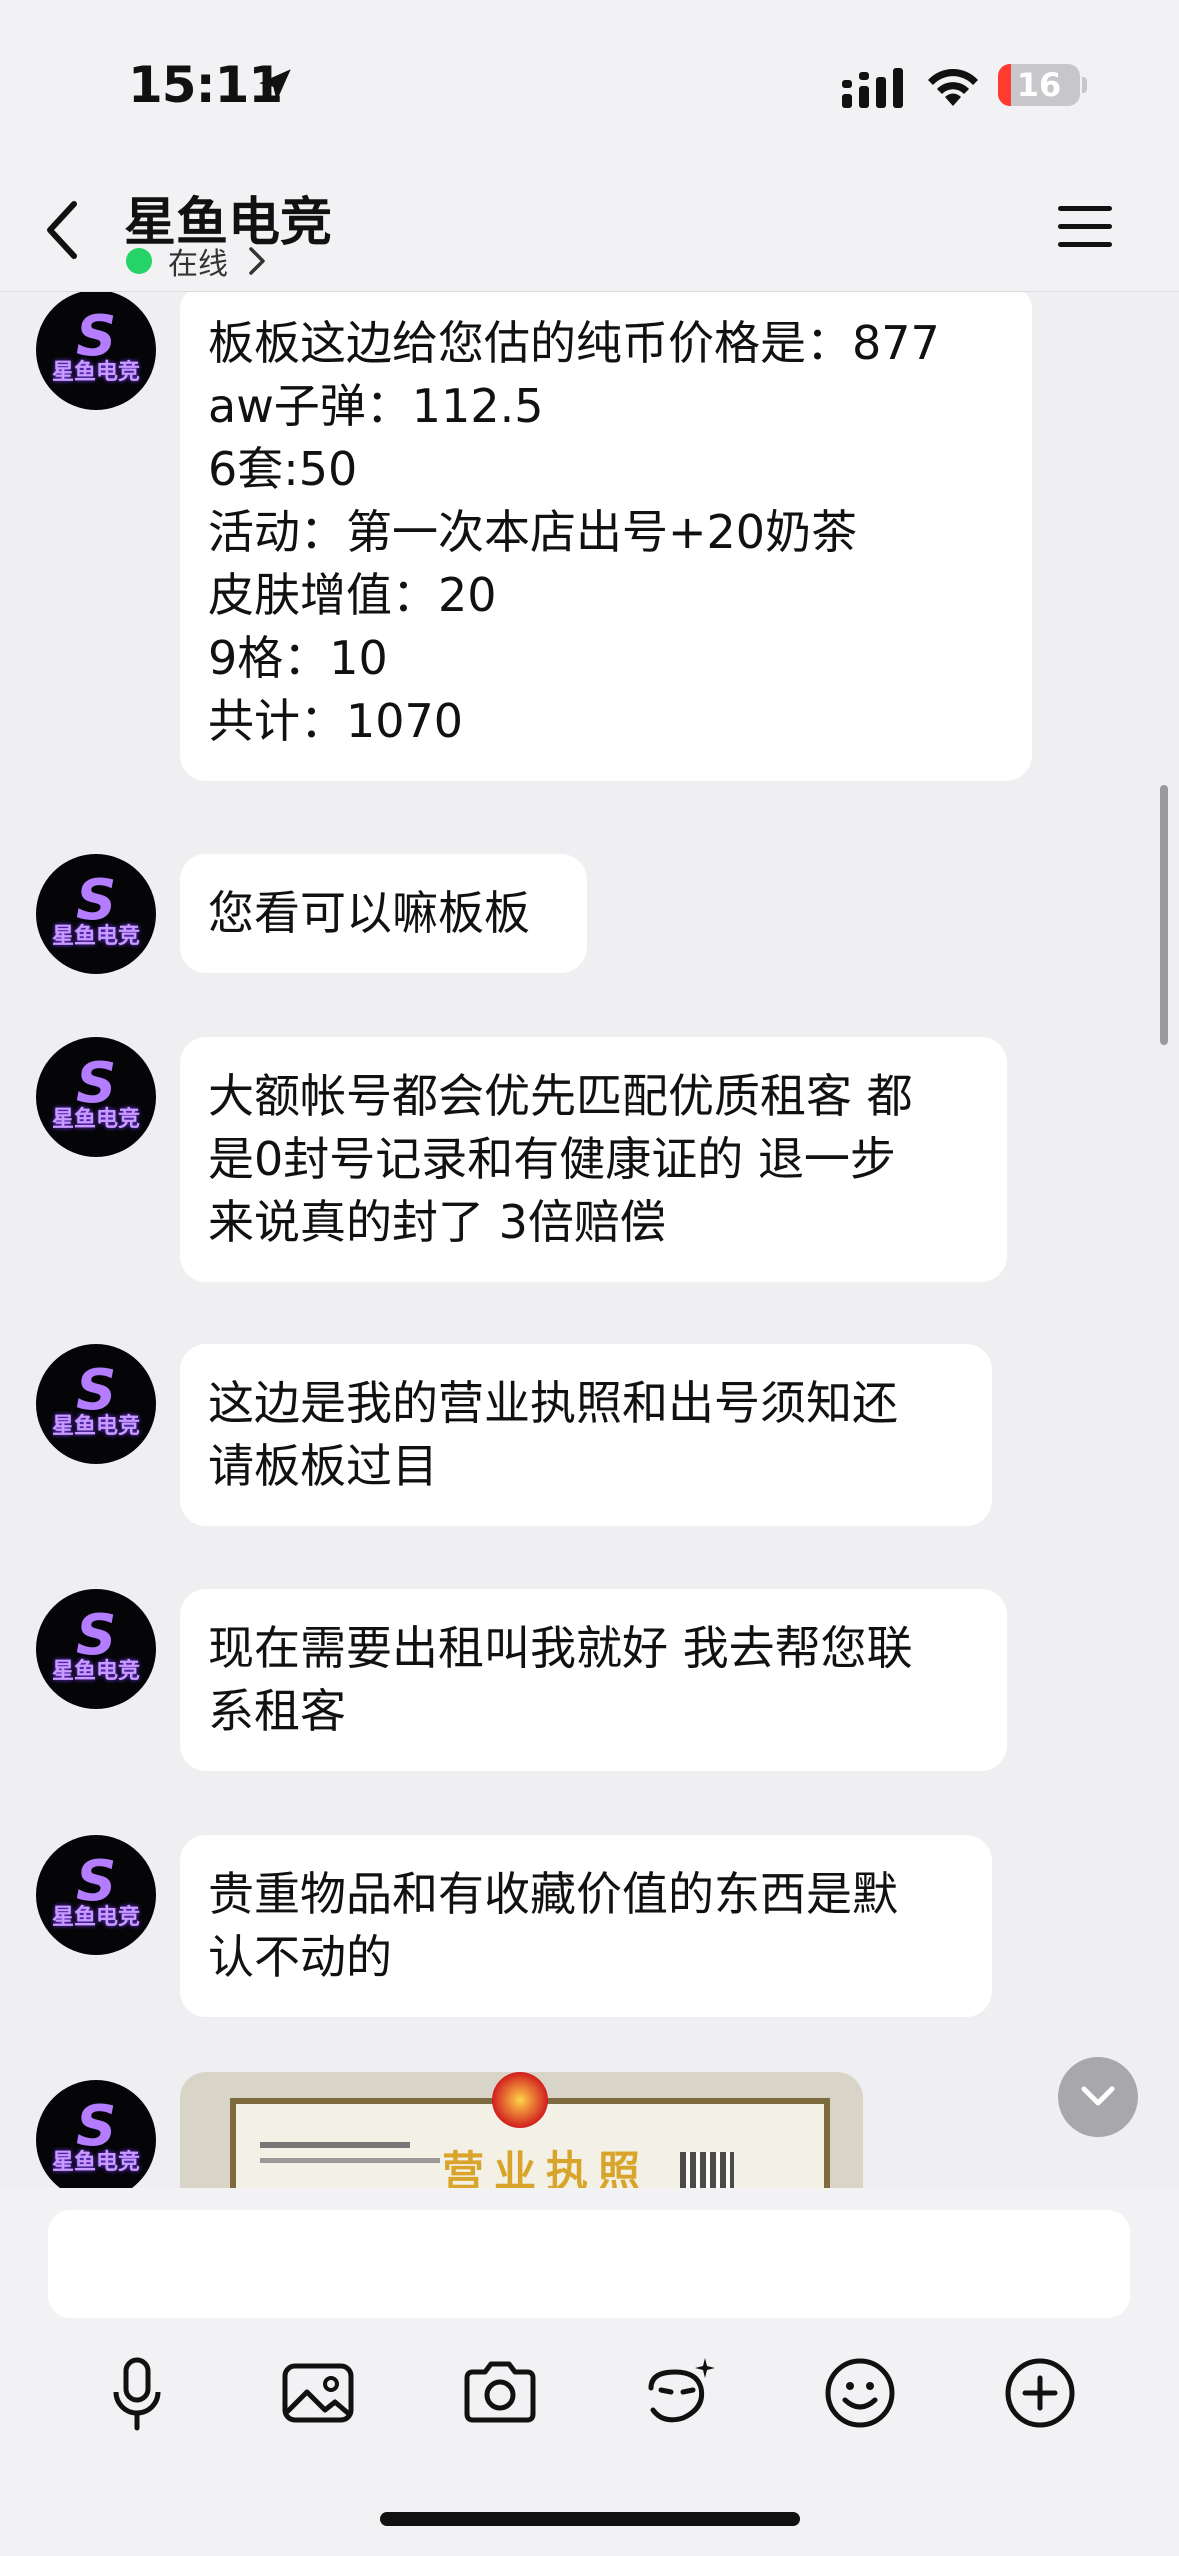 The height and width of the screenshot is (2556, 1179). What do you see at coordinates (500, 2393) in the screenshot?
I see `camera-icon` at bounding box center [500, 2393].